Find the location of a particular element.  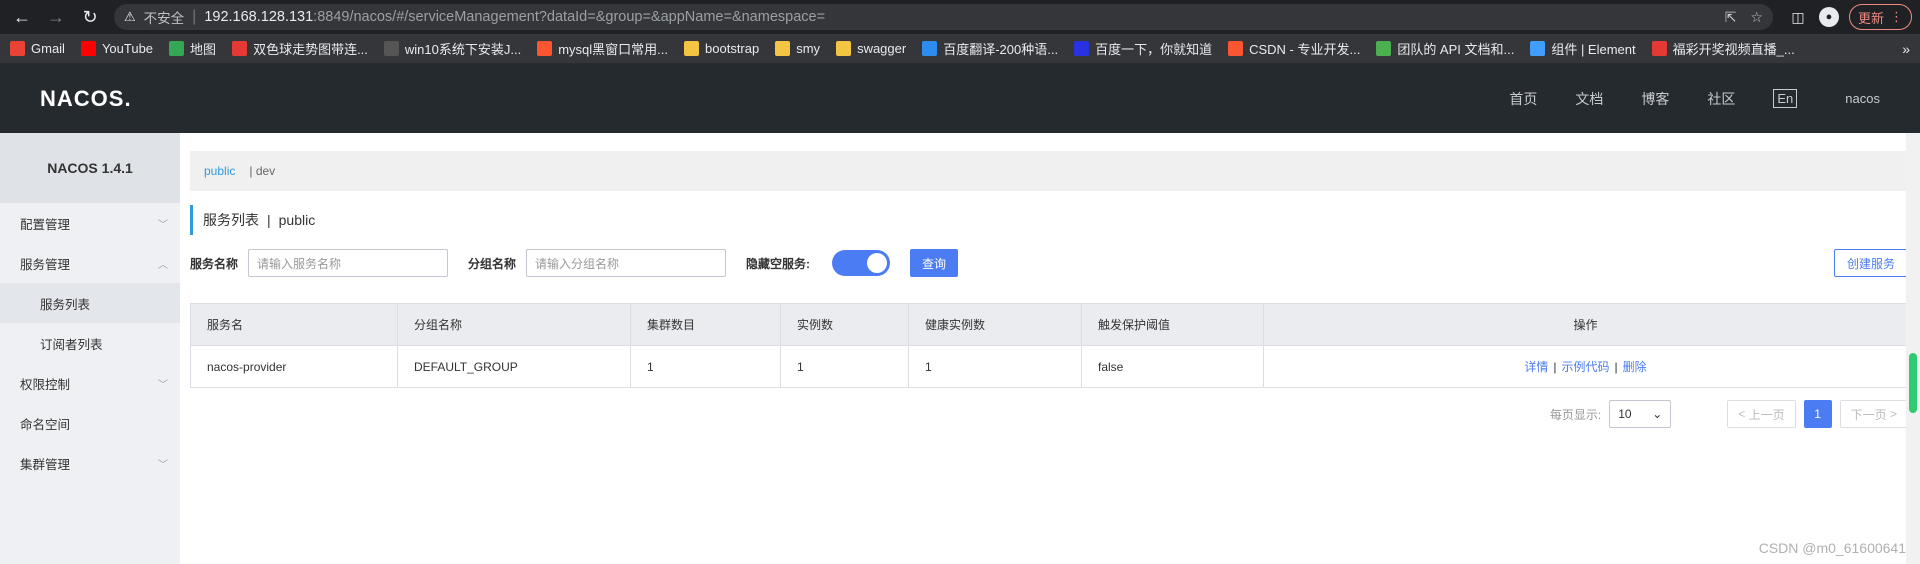

sidebar-item: 权限控制 ﹀ is located at coordinates (90, 383).